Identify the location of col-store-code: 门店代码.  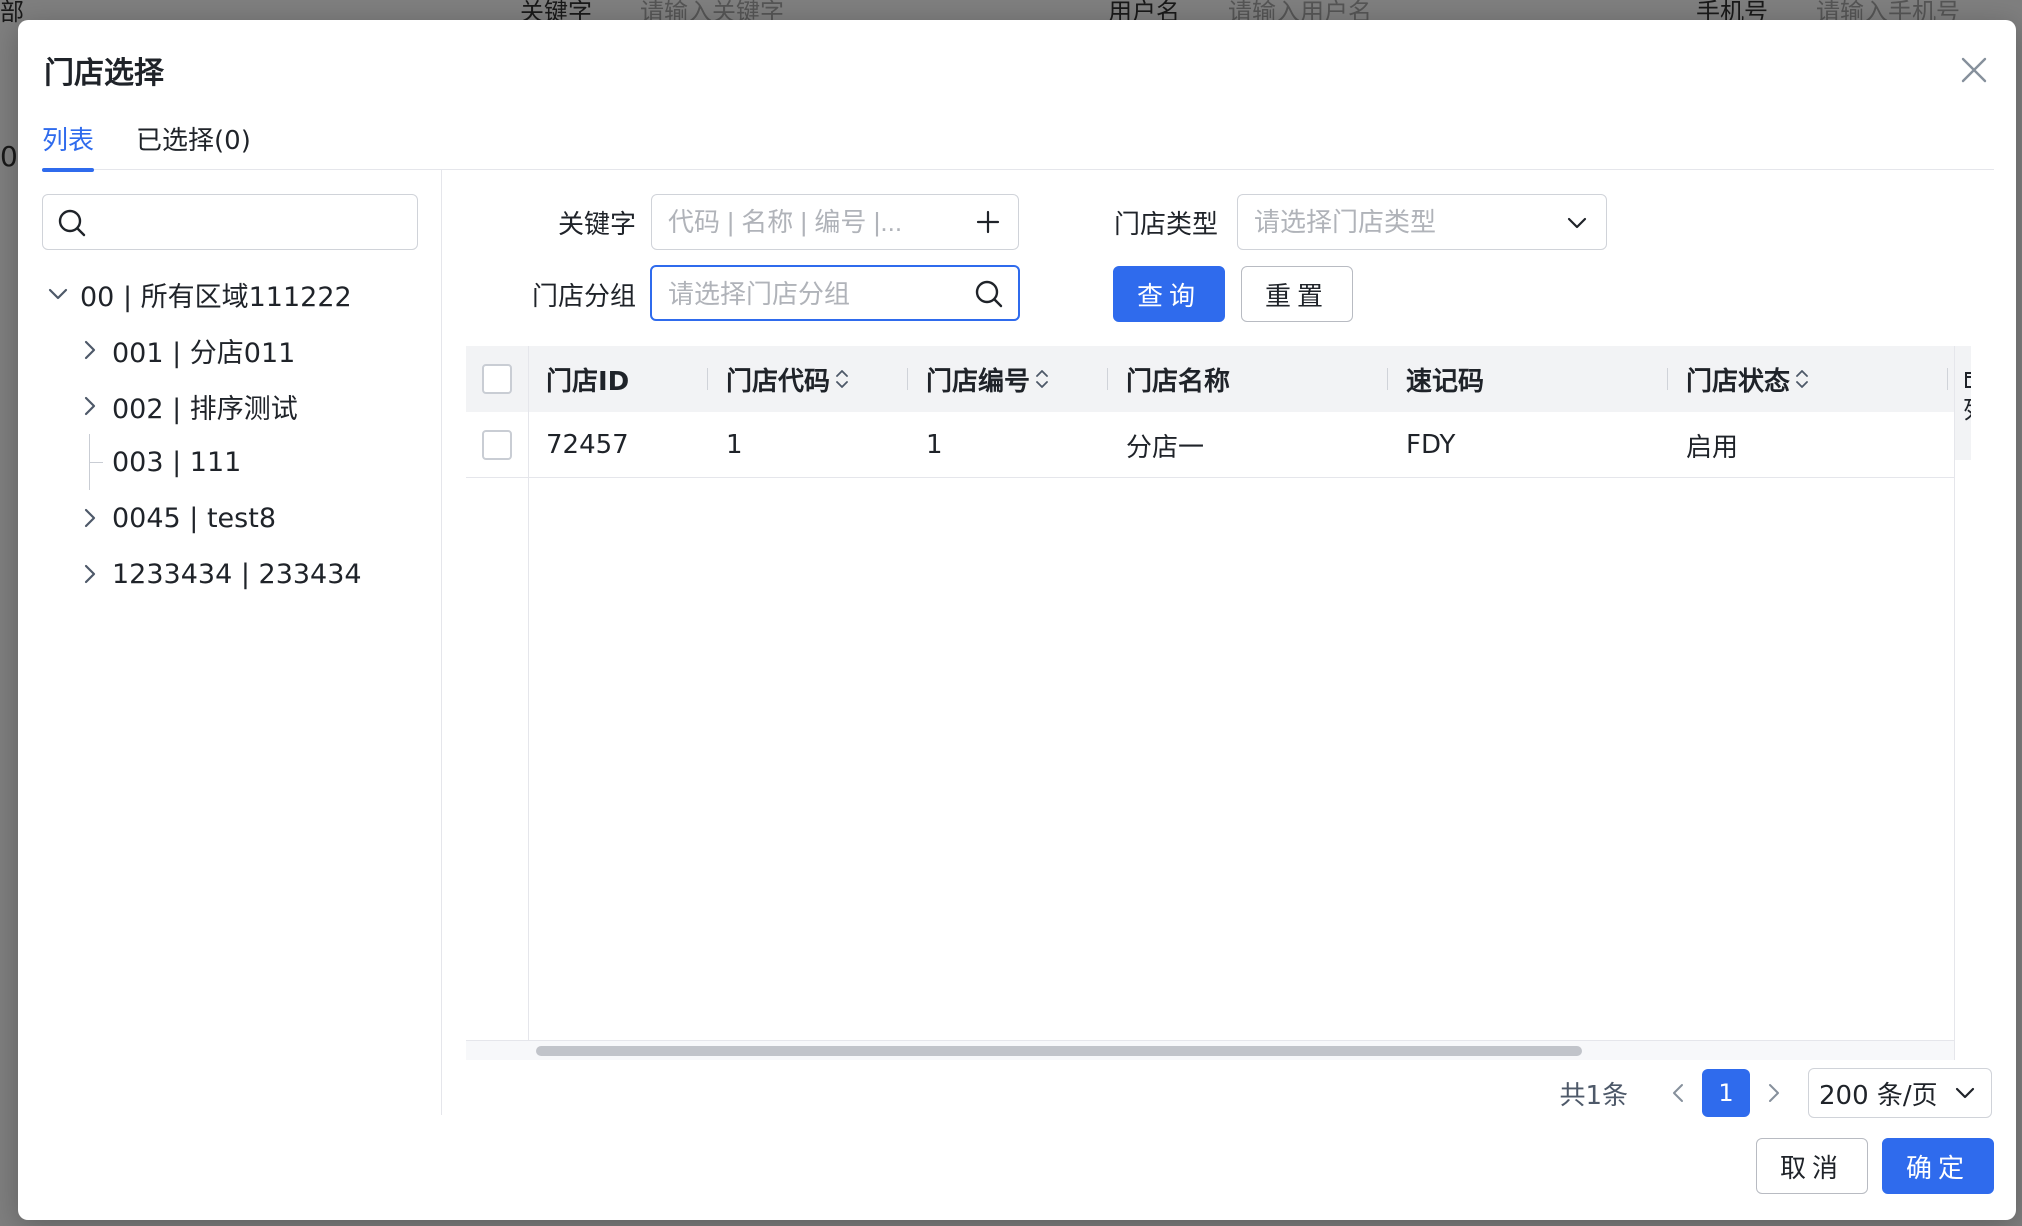
(788, 379).